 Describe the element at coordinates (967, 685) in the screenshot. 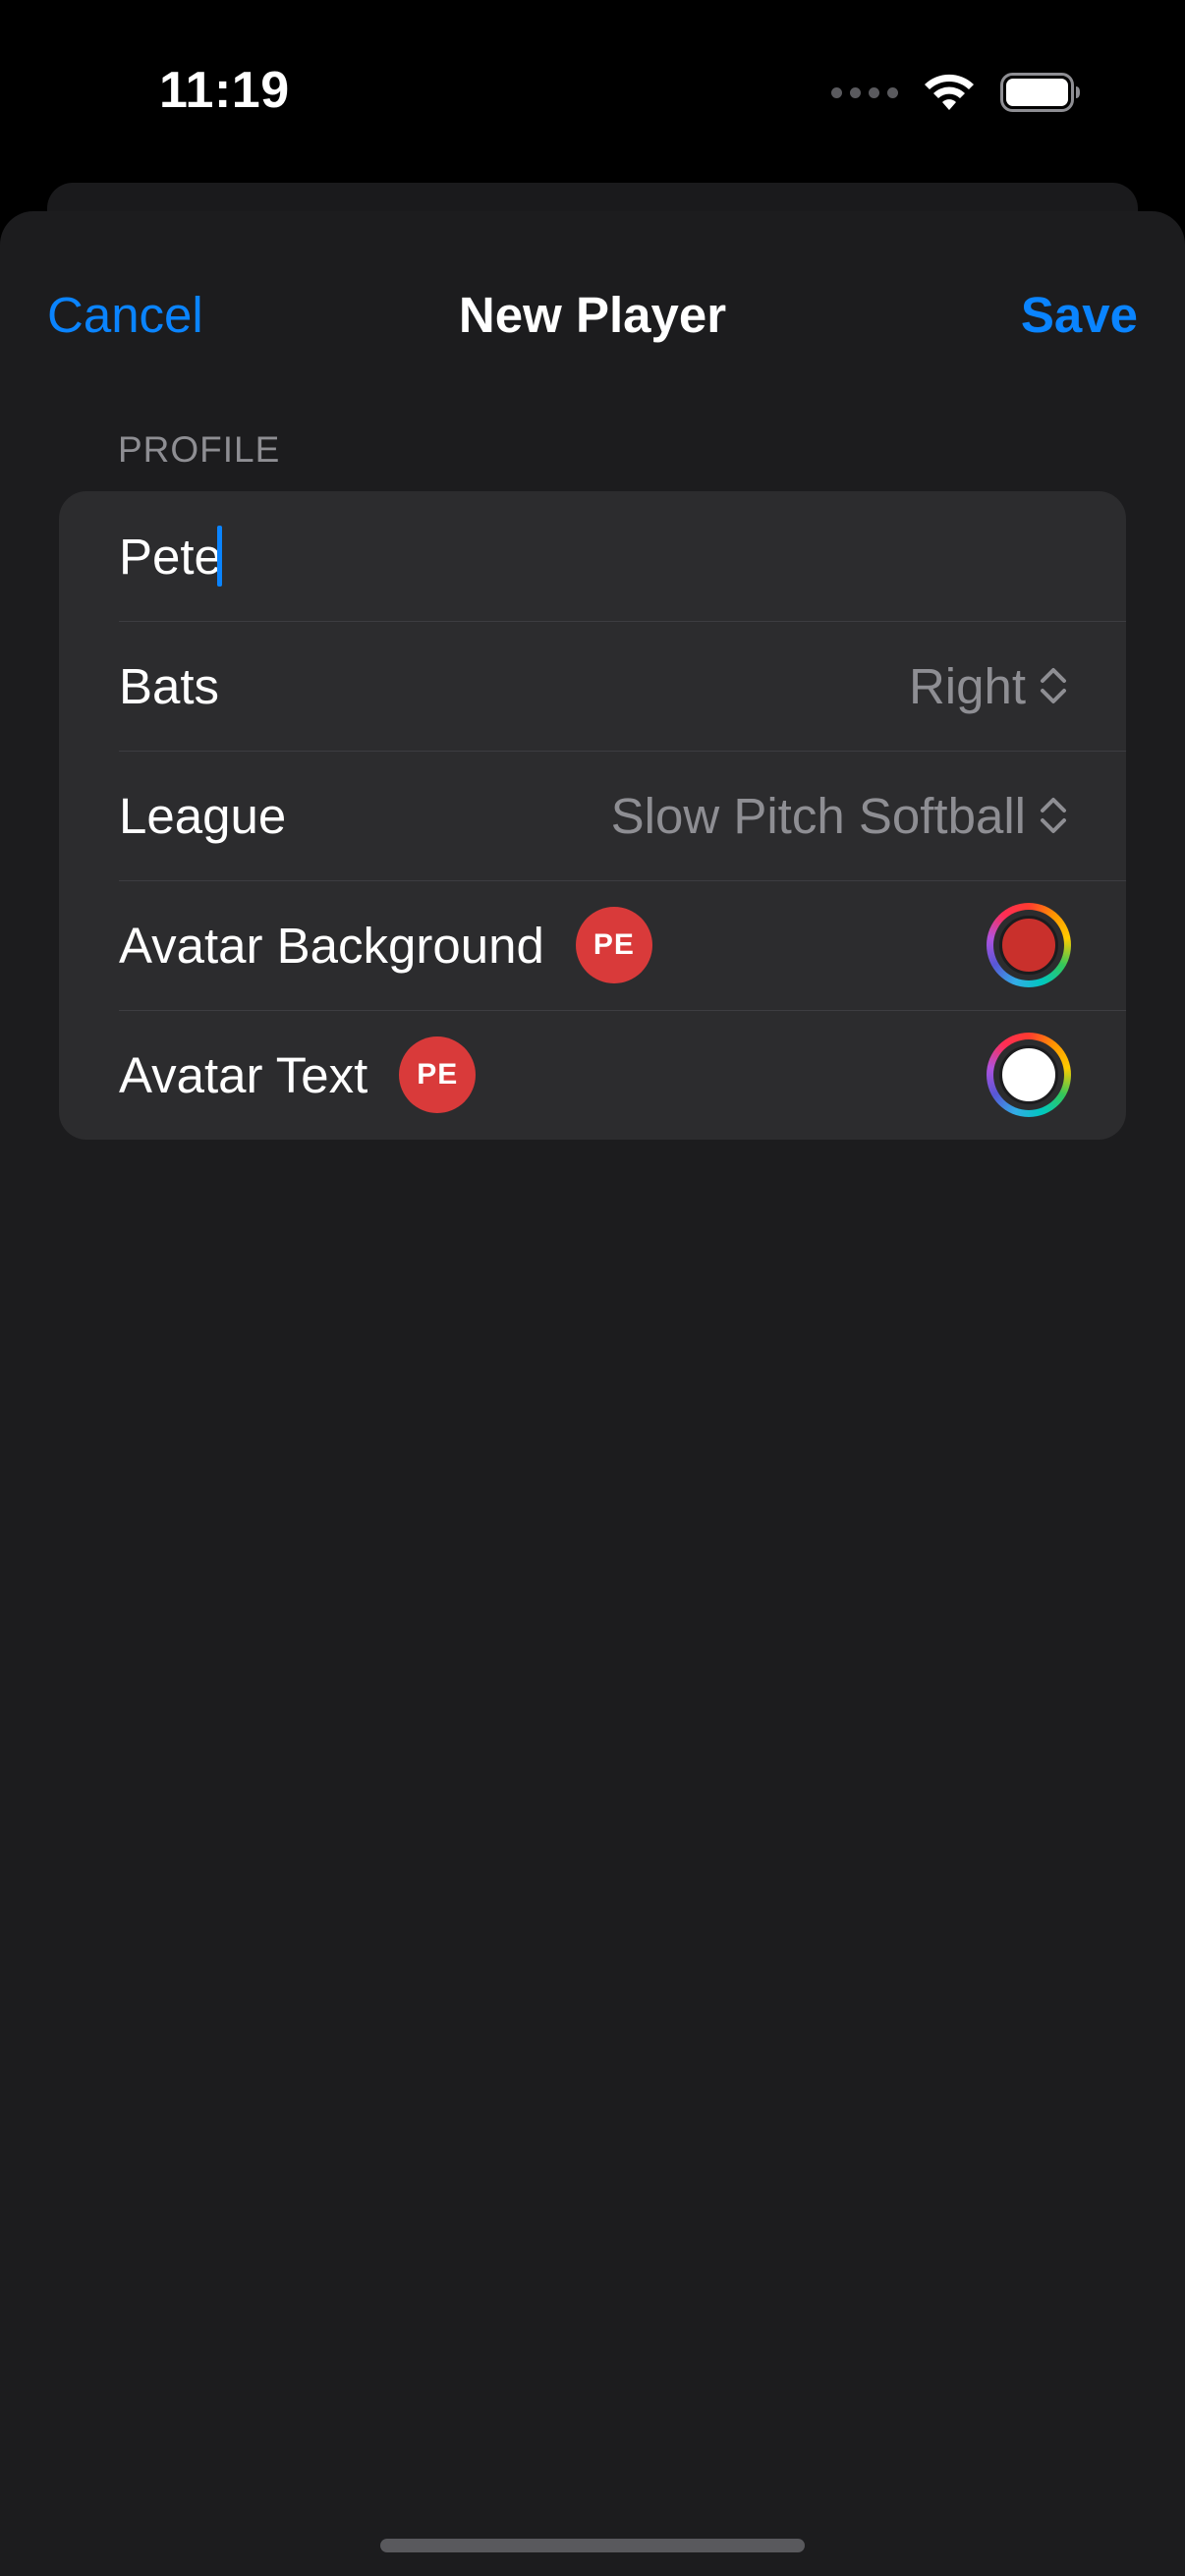

I see `bats-value: Right` at that location.